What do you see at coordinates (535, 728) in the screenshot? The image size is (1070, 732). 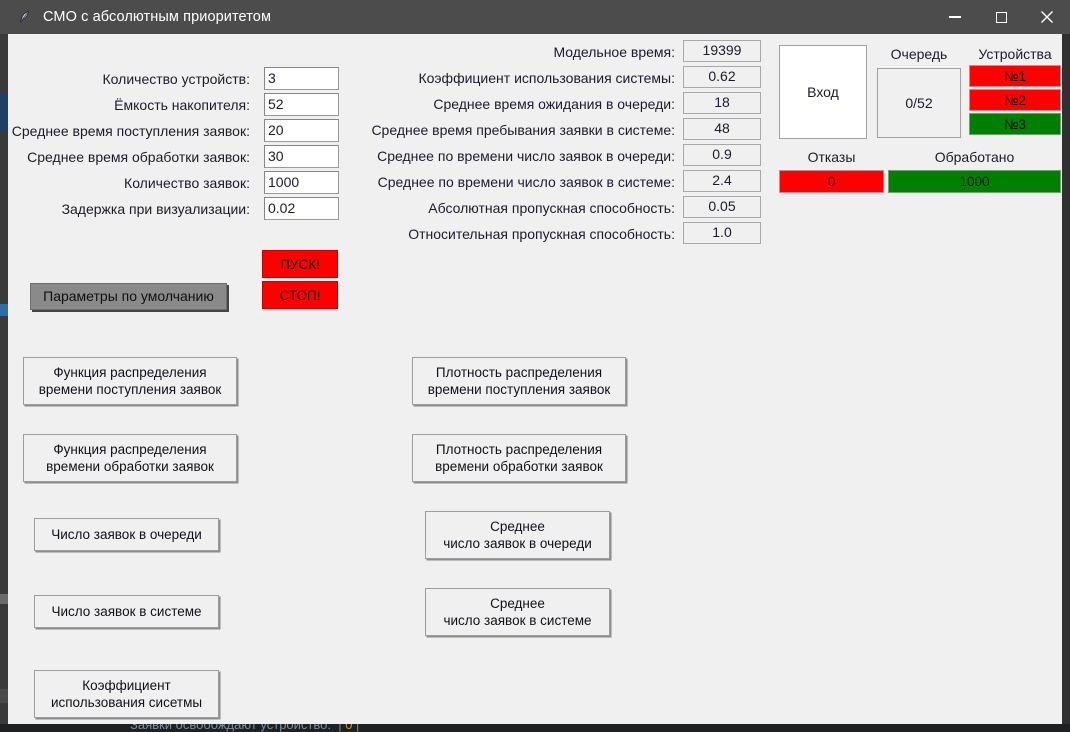 I see `console-strip: Заявки освобождают устройство: | 0 |` at bounding box center [535, 728].